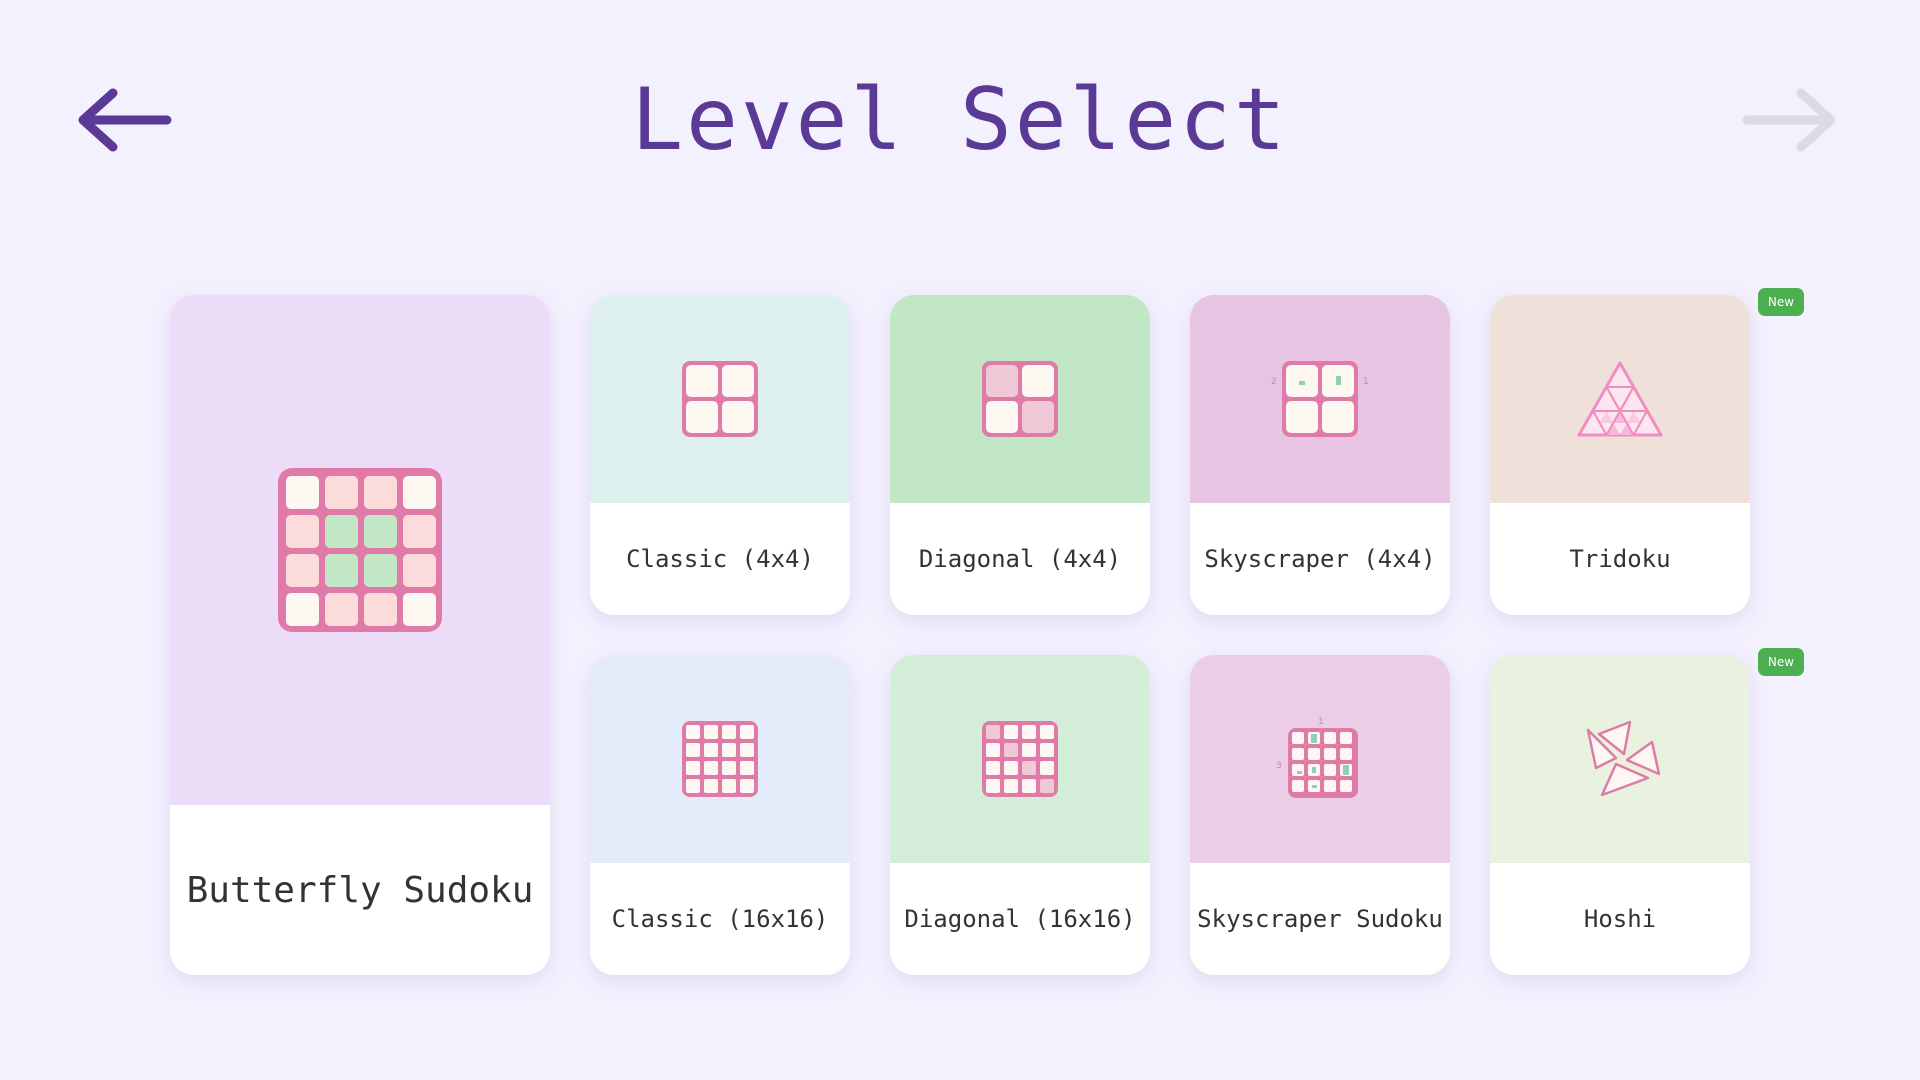  What do you see at coordinates (1320, 559) in the screenshot?
I see `card-label: Skyscraper (4x4)` at bounding box center [1320, 559].